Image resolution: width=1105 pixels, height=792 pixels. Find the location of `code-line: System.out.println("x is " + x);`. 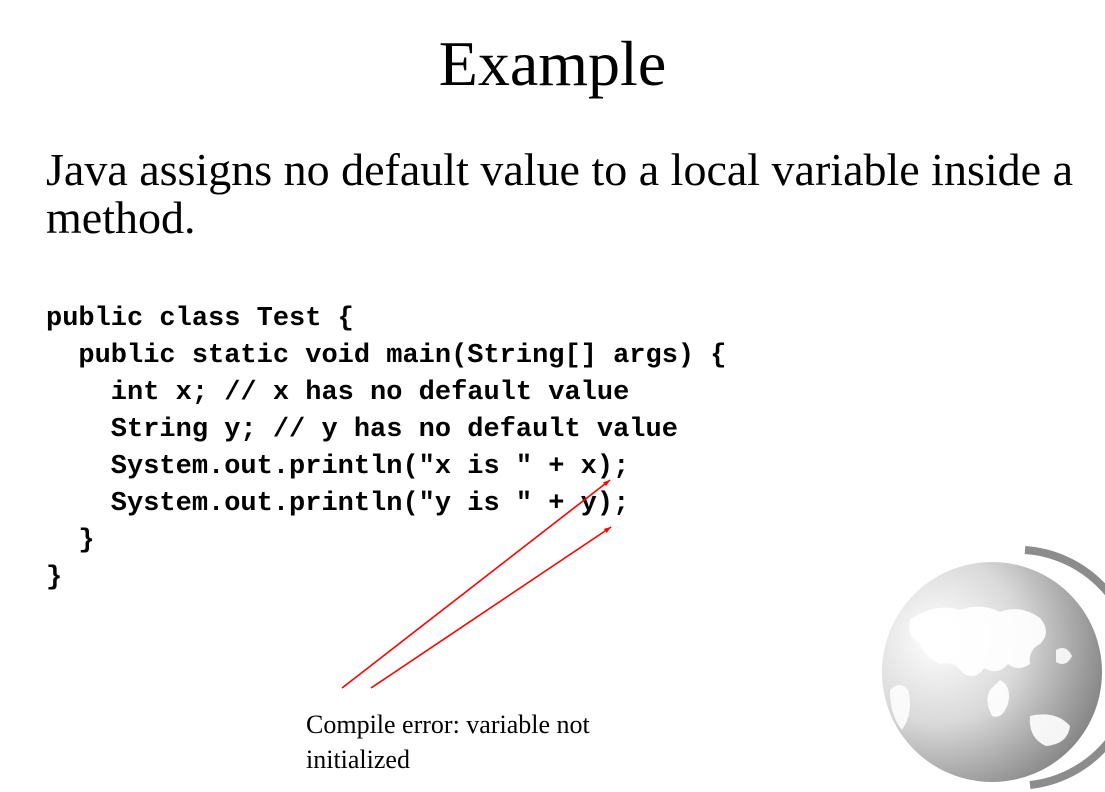

code-line: System.out.println("x is " + x); is located at coordinates (338, 467).